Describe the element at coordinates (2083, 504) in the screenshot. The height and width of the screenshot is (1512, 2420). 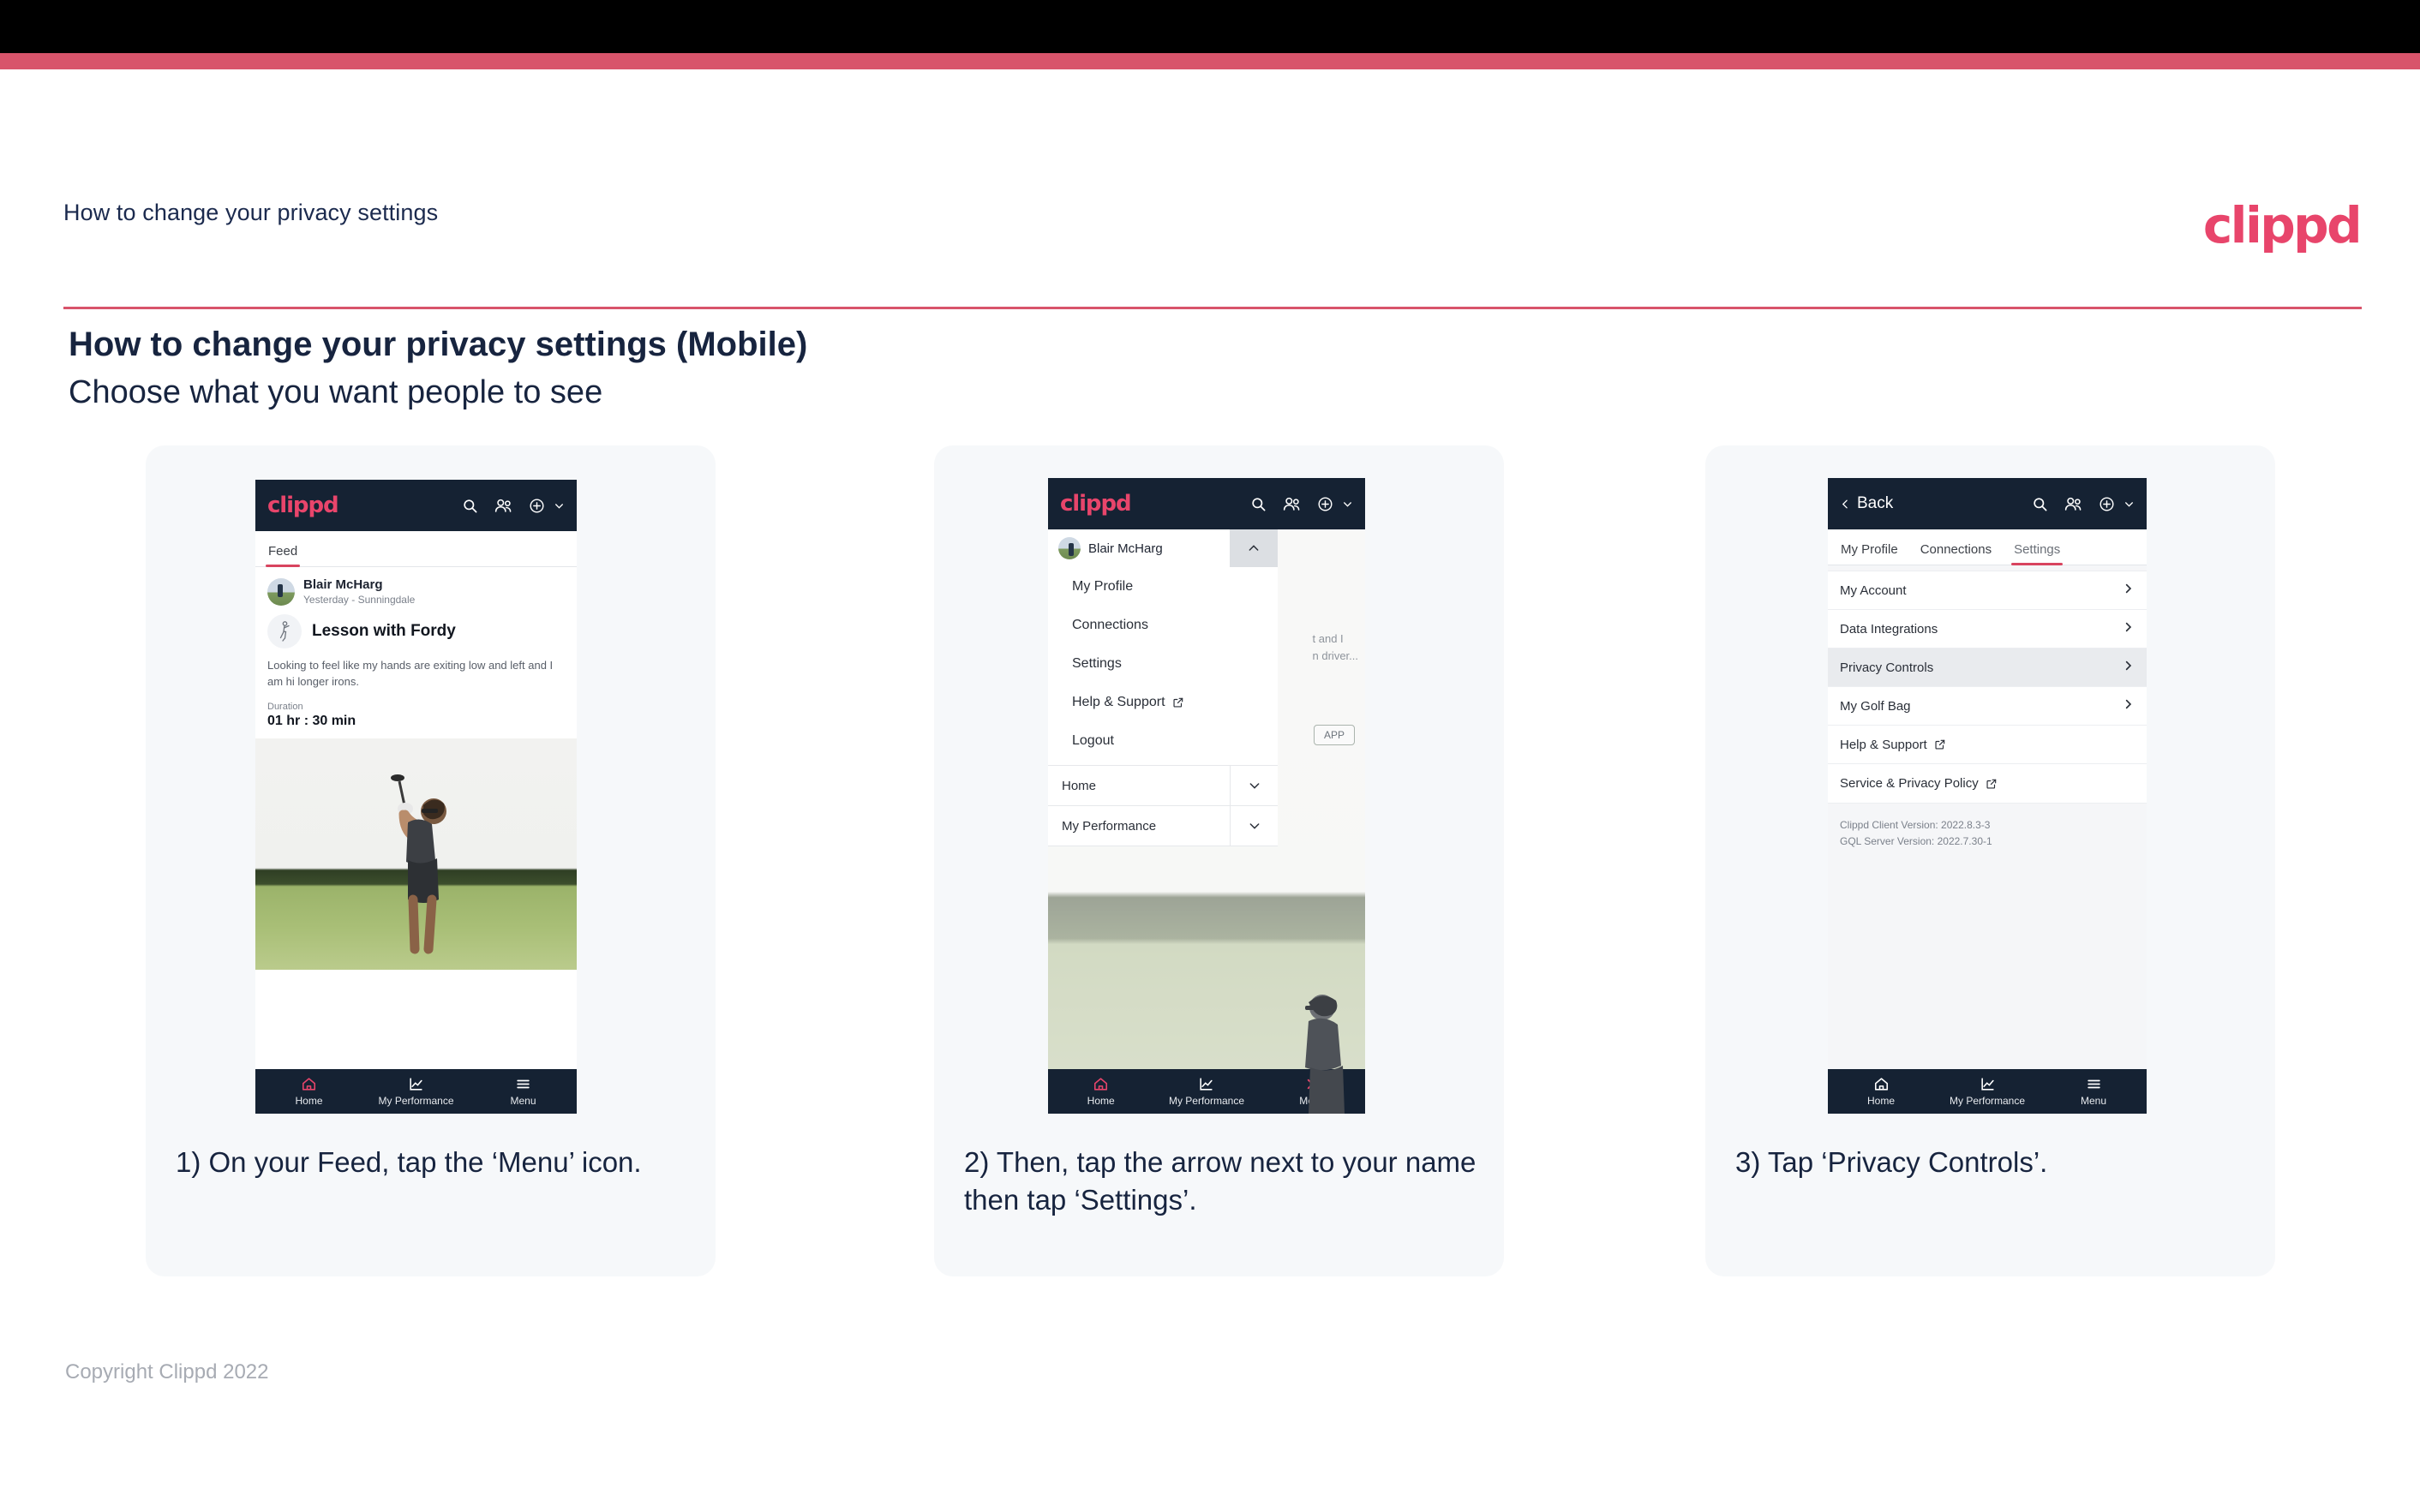
I see `phone3-appbar-icons` at that location.